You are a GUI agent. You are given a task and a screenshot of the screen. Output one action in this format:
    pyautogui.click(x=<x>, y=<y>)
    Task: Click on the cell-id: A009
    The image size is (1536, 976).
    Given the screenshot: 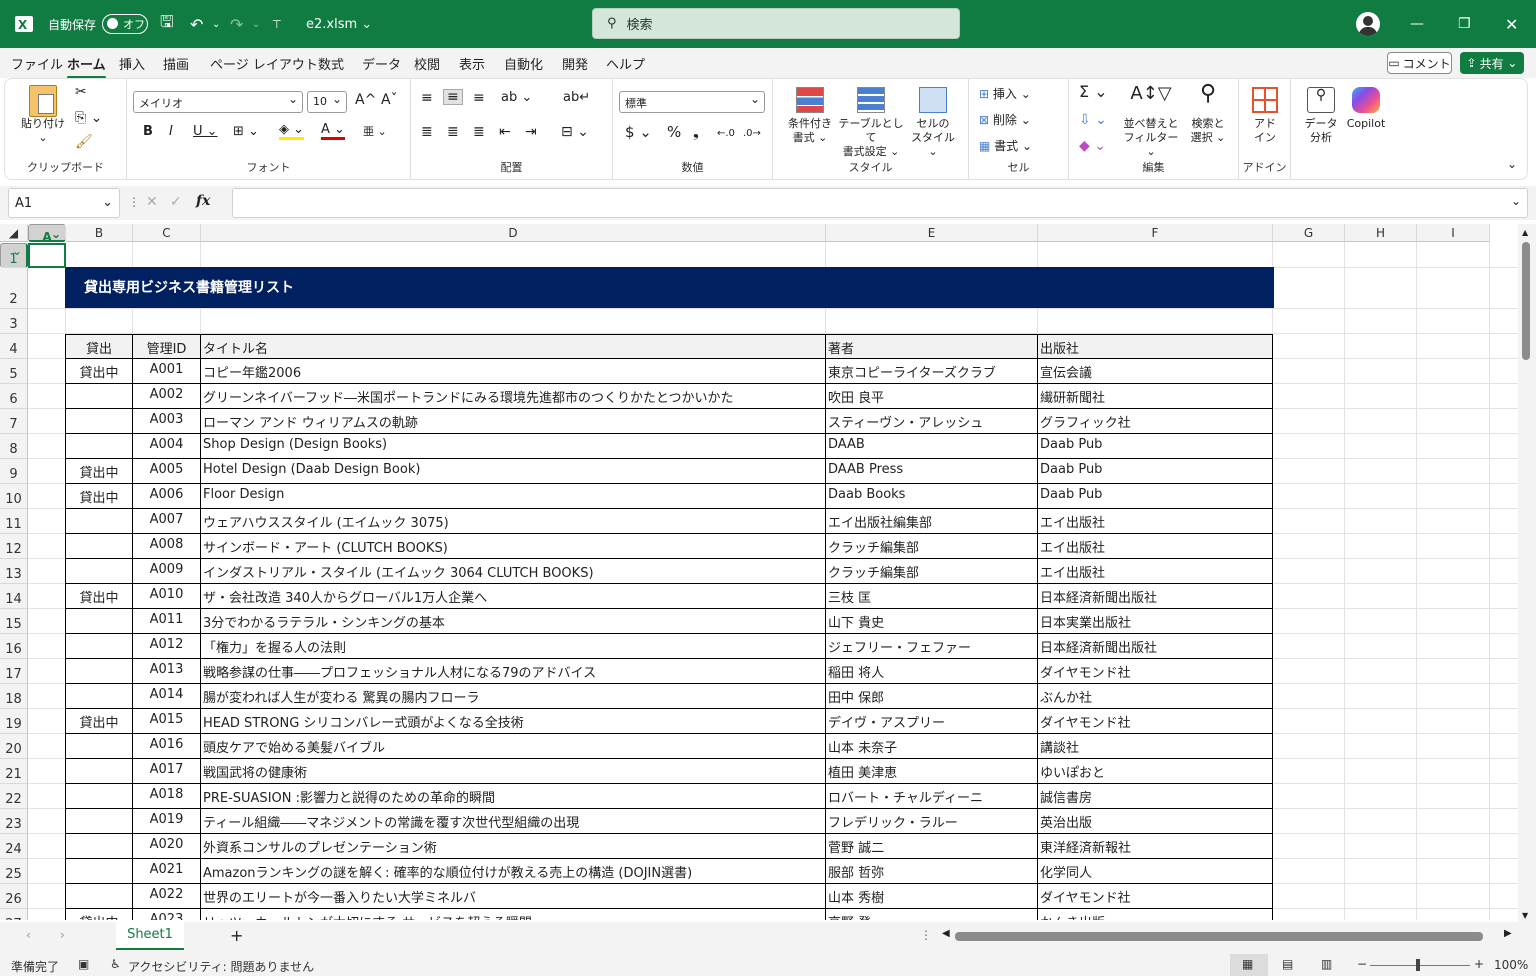 What is the action you would take?
    pyautogui.click(x=167, y=571)
    